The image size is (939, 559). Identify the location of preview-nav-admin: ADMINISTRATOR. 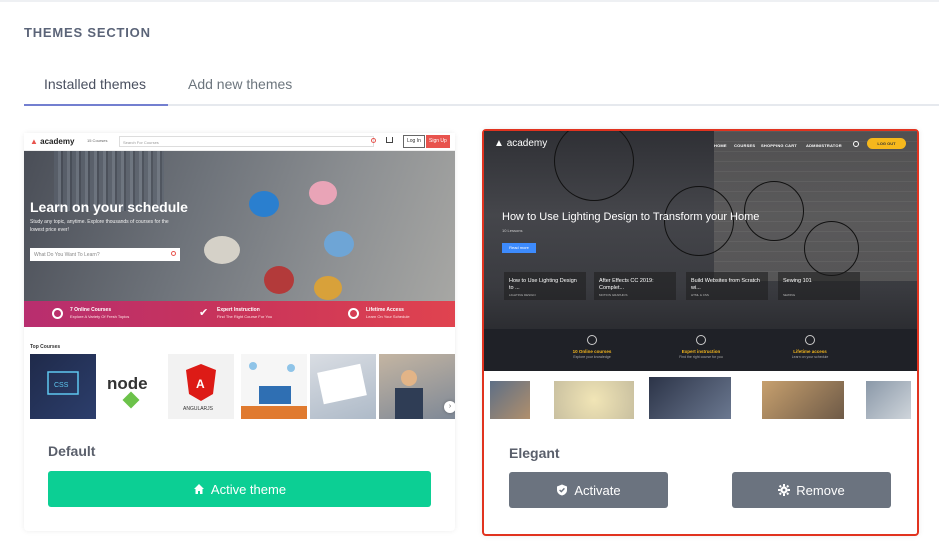
(824, 145).